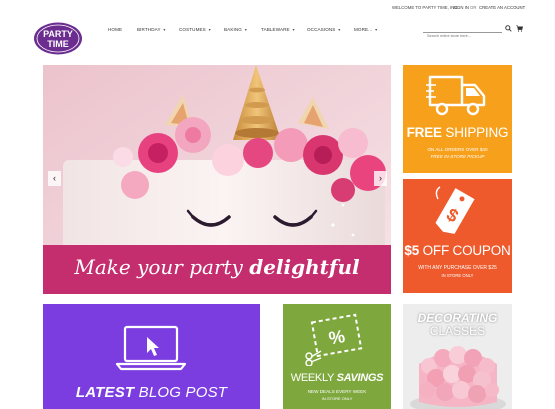 The image size is (555, 409). I want to click on logo-text-party: PARTY, so click(58, 34).